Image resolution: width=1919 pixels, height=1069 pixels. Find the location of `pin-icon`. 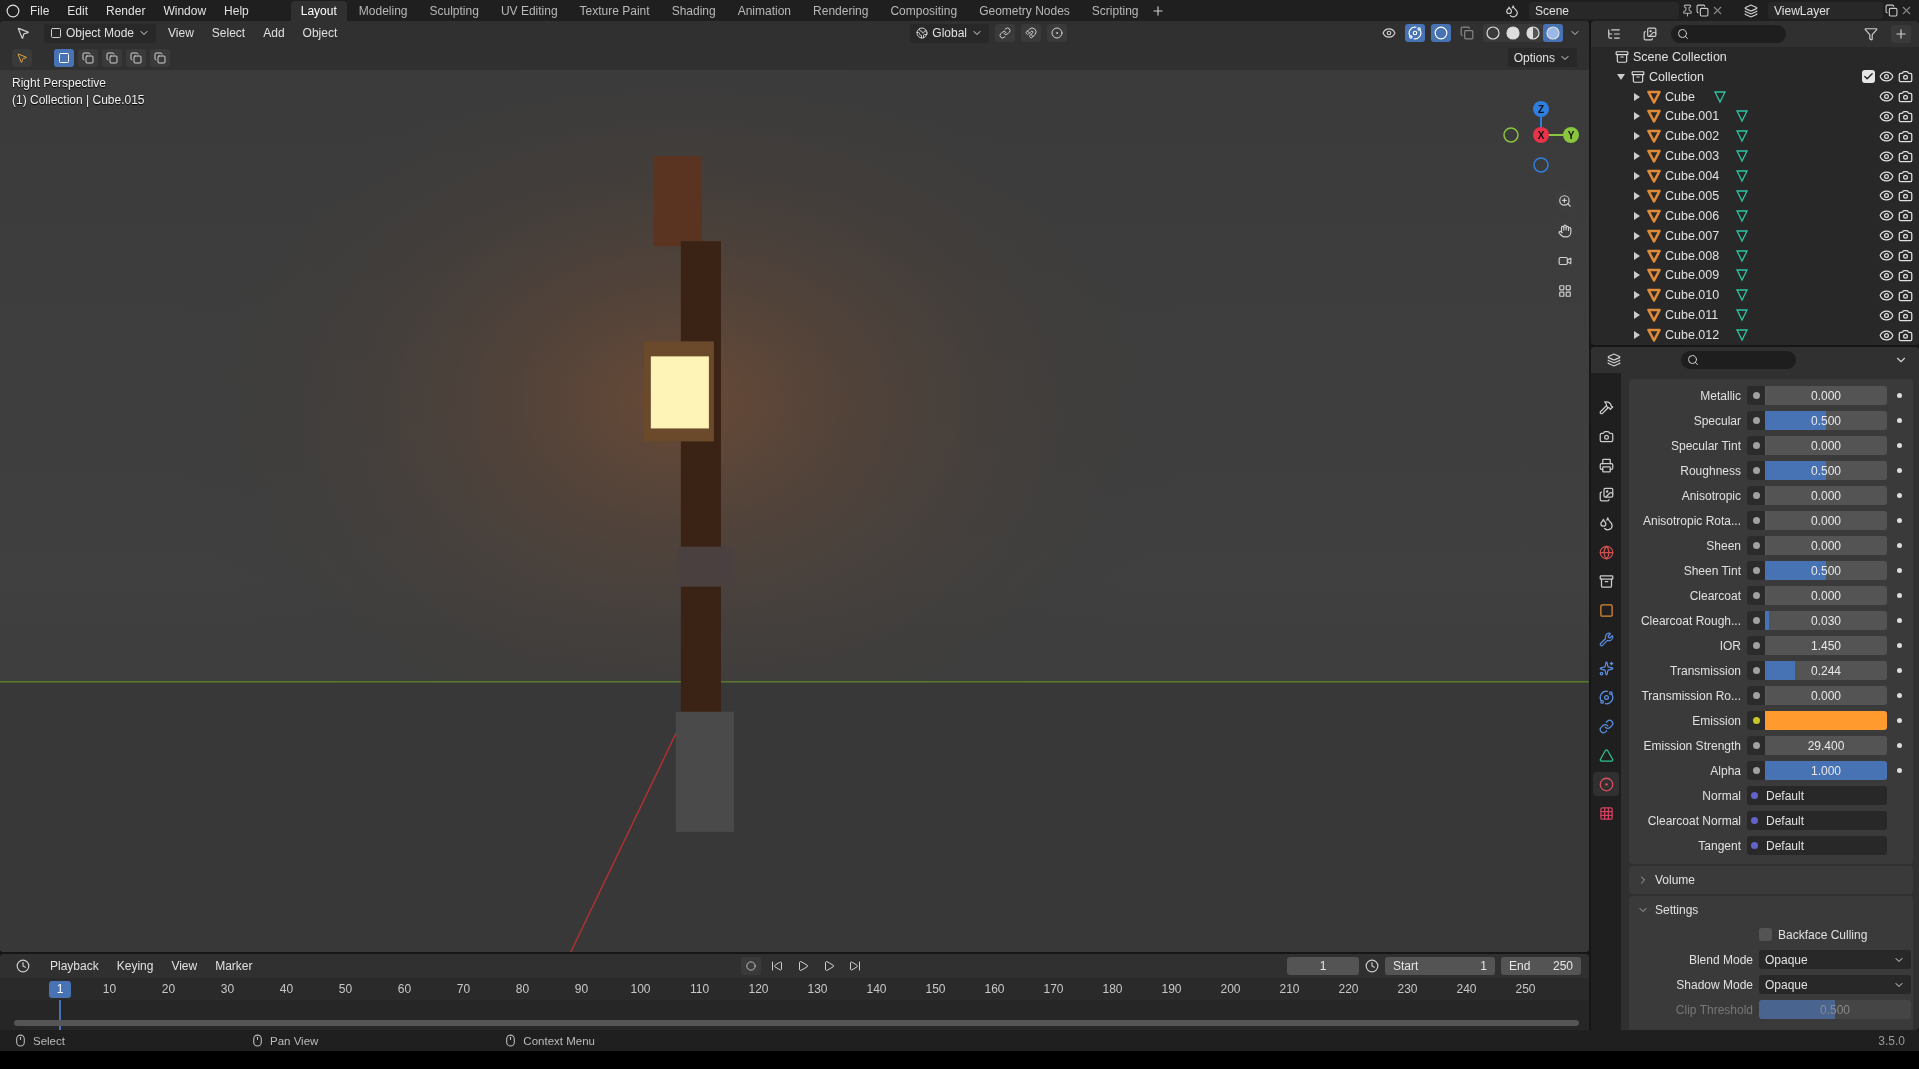

pin-icon is located at coordinates (1687, 10).